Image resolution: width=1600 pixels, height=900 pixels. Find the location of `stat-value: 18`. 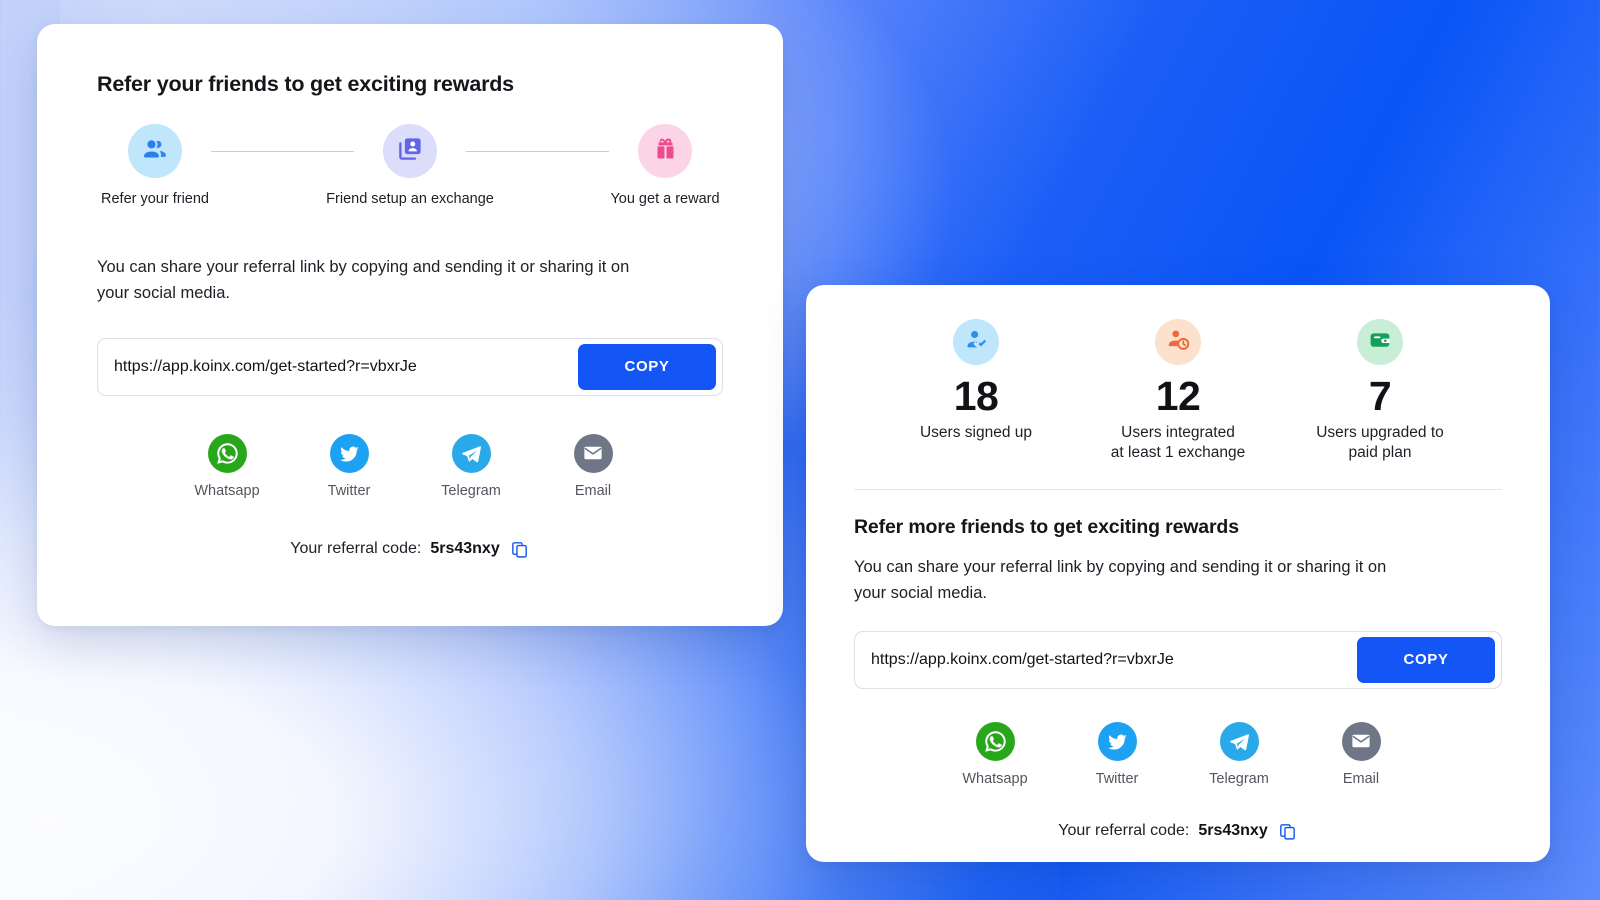

stat-value: 18 is located at coordinates (976, 396).